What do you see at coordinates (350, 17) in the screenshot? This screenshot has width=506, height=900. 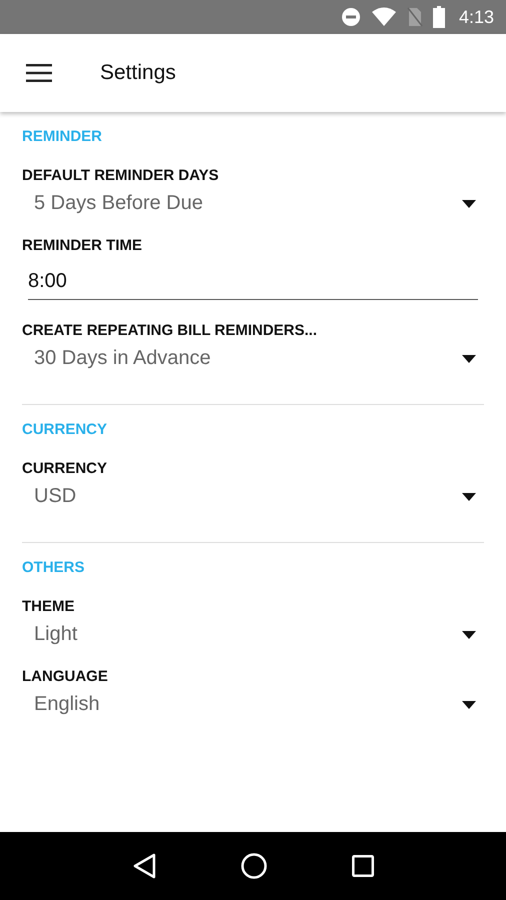 I see `do-not-disturb-icon` at bounding box center [350, 17].